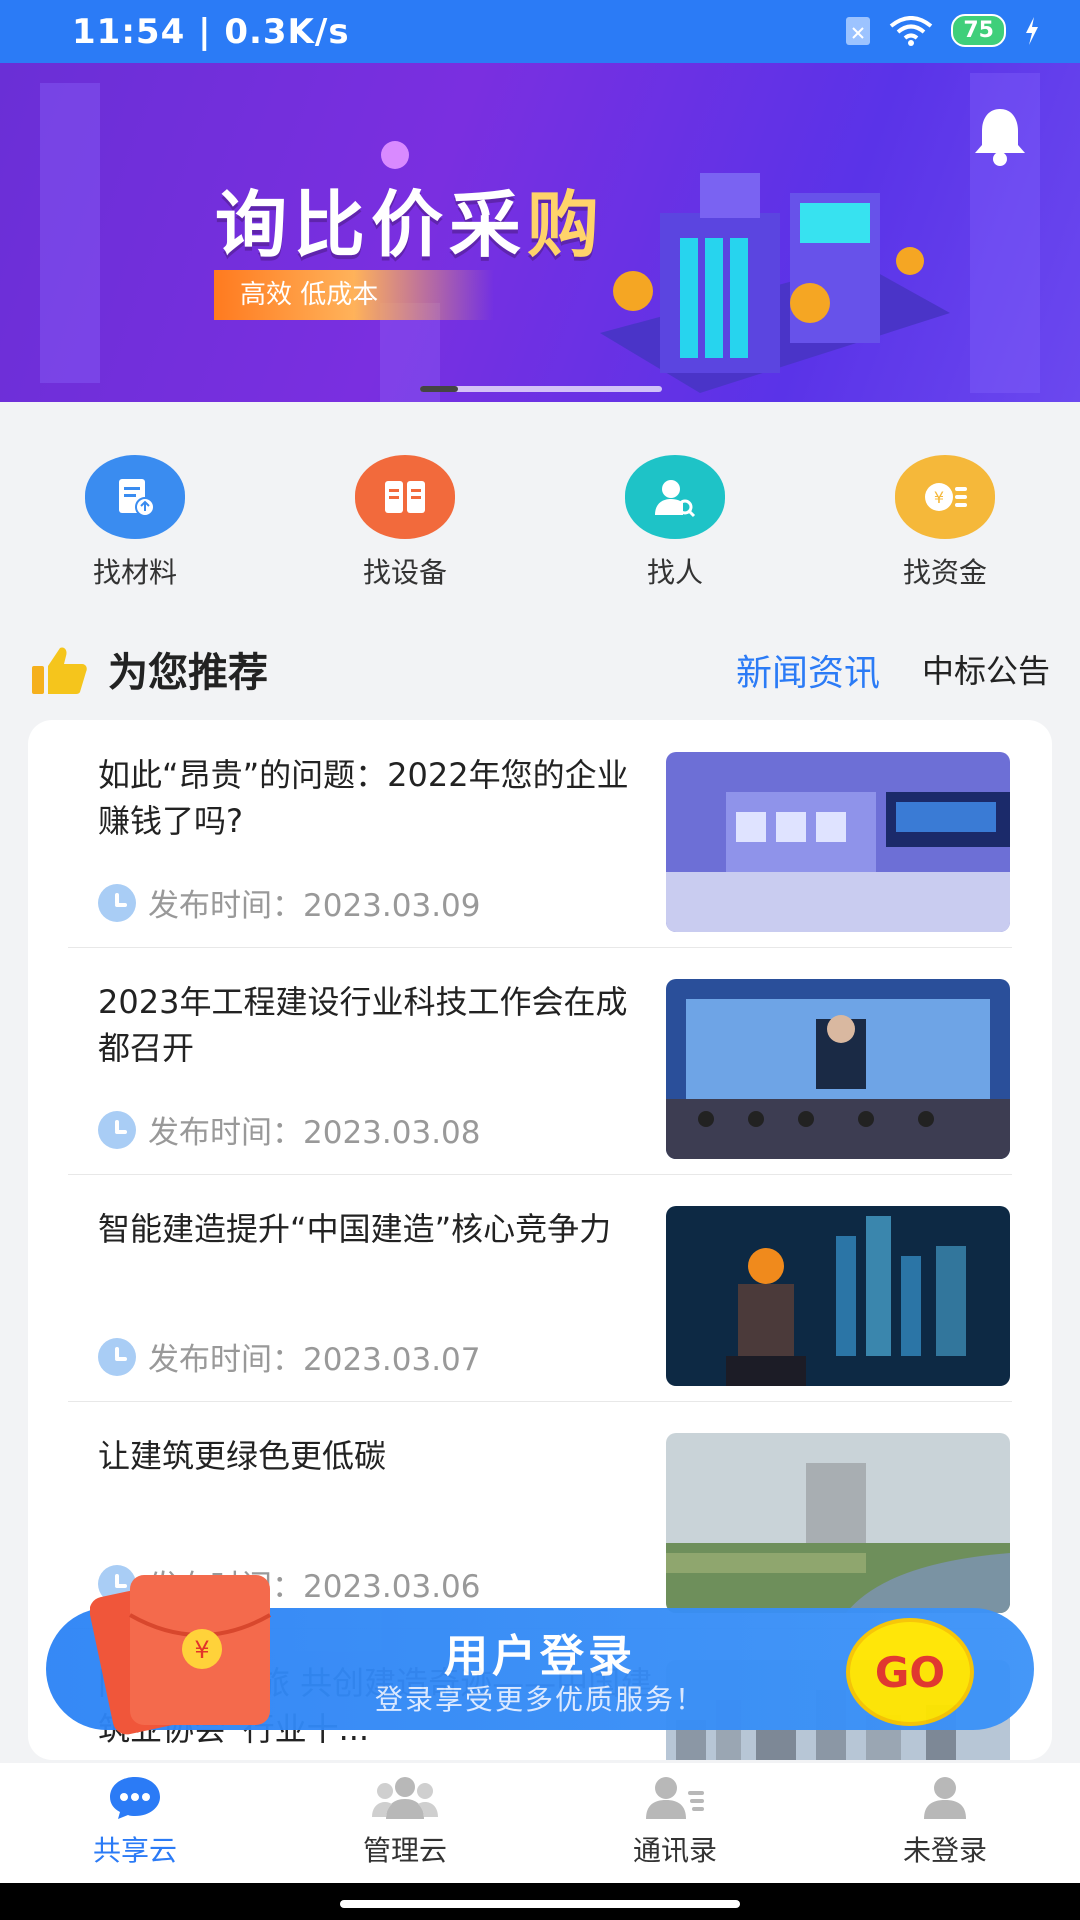 The height and width of the screenshot is (1920, 1080). I want to click on materials-icon, so click(135, 497).